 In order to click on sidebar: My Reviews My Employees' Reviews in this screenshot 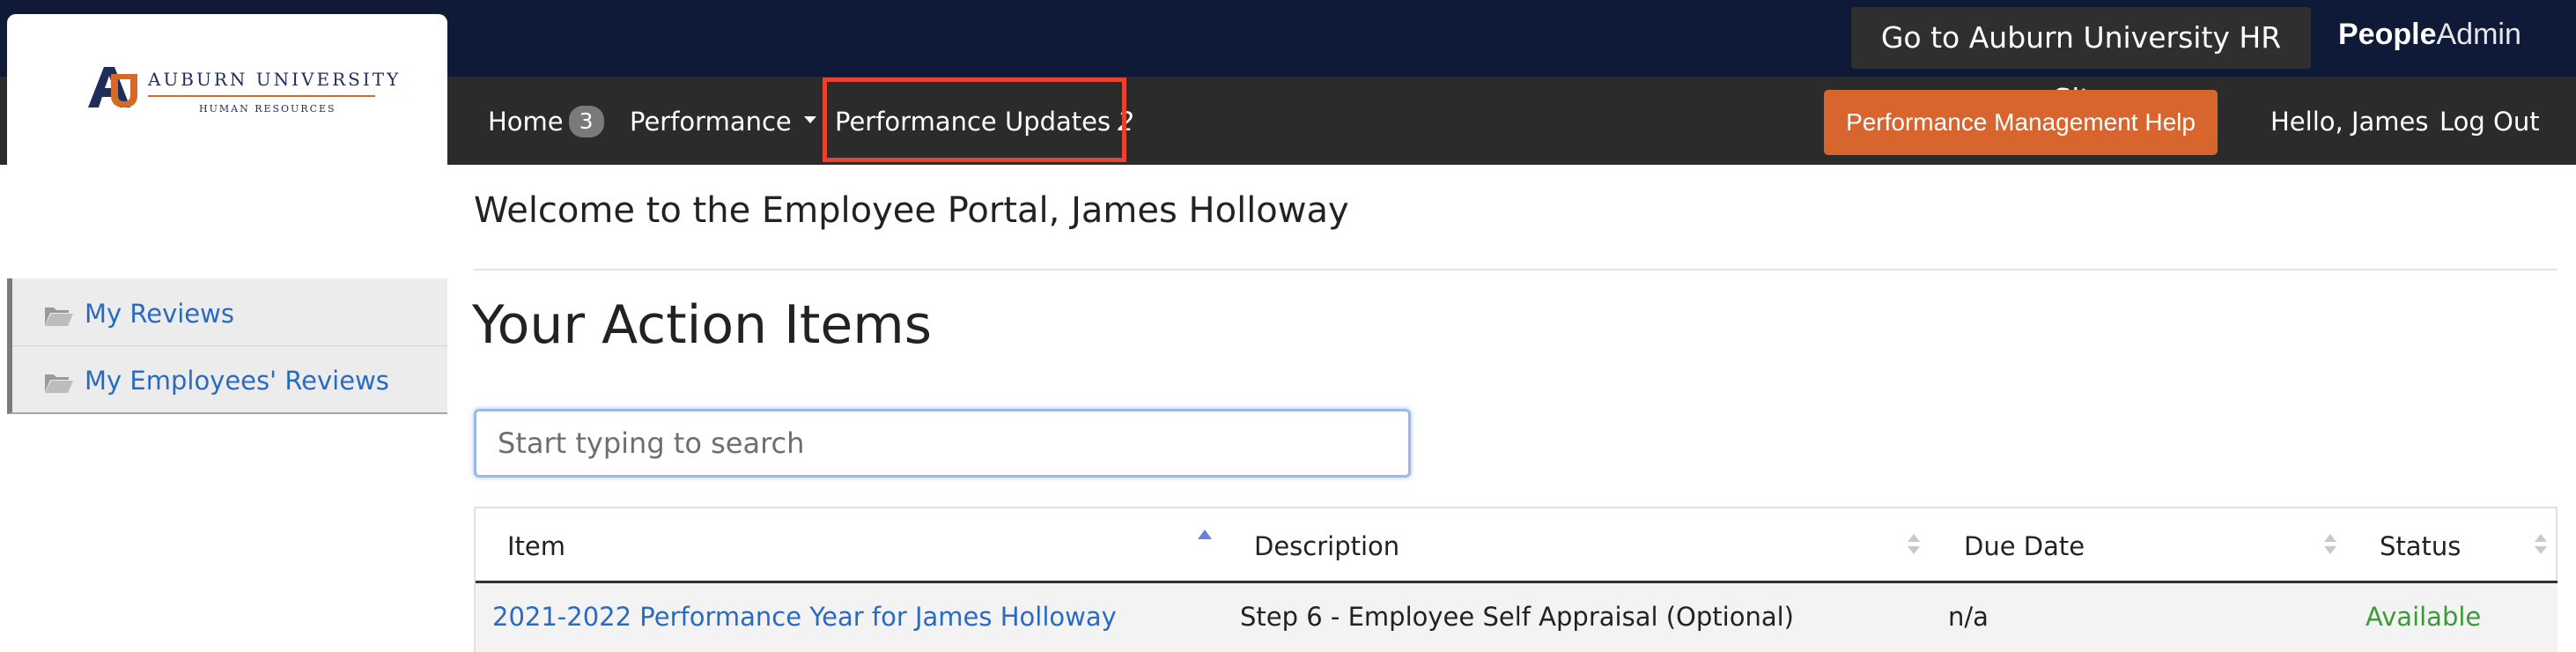, I will do `click(227, 346)`.